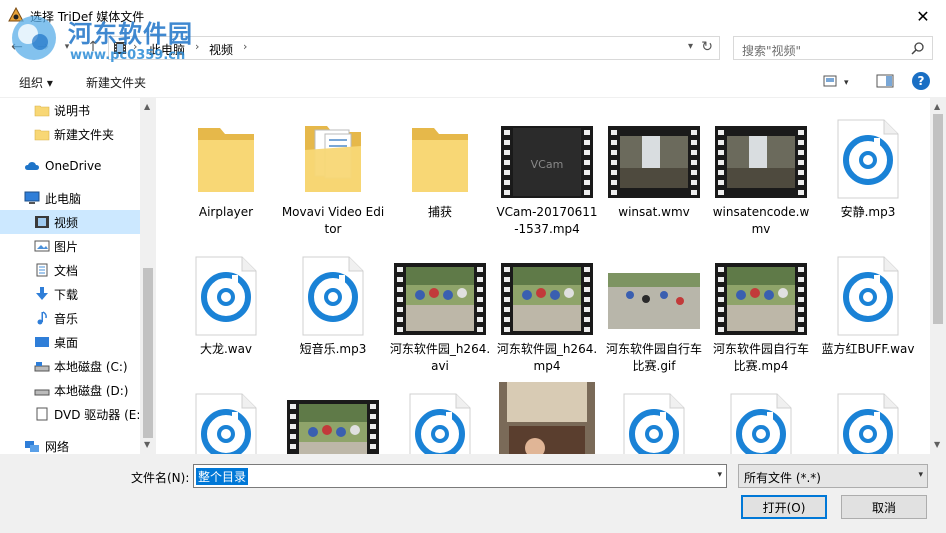  What do you see at coordinates (84, 134) in the screenshot?
I see `sidebar-item-label: 新建文件夹` at bounding box center [84, 134].